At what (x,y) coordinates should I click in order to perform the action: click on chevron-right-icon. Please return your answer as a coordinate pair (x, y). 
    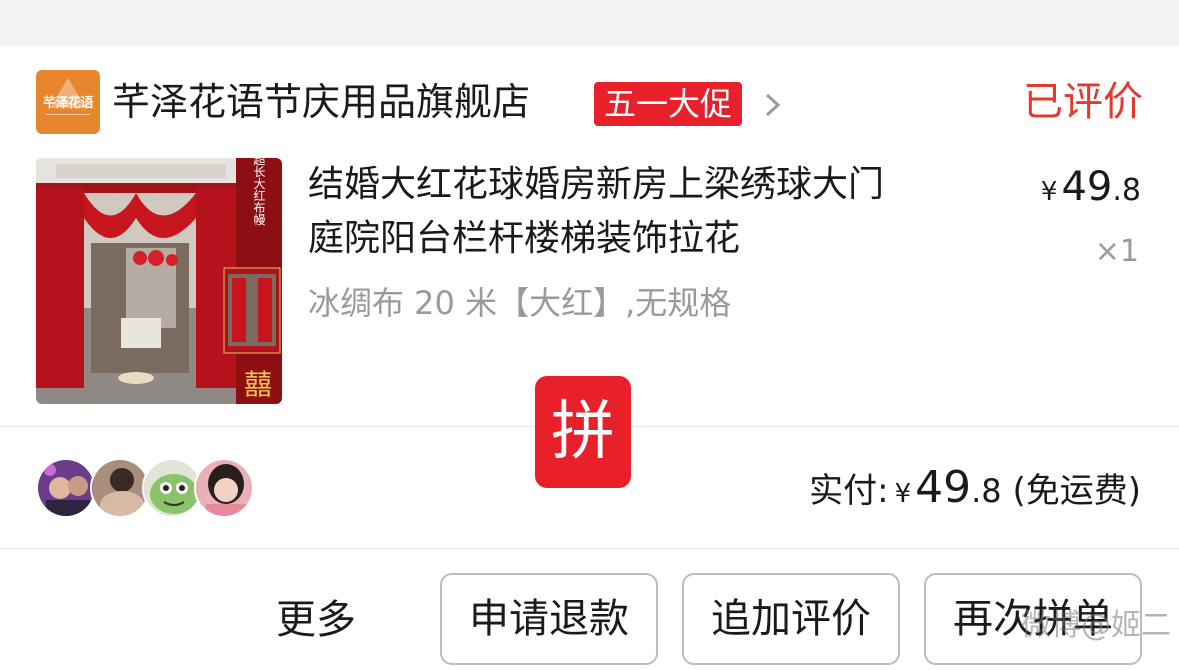
    Looking at the image, I should click on (773, 105).